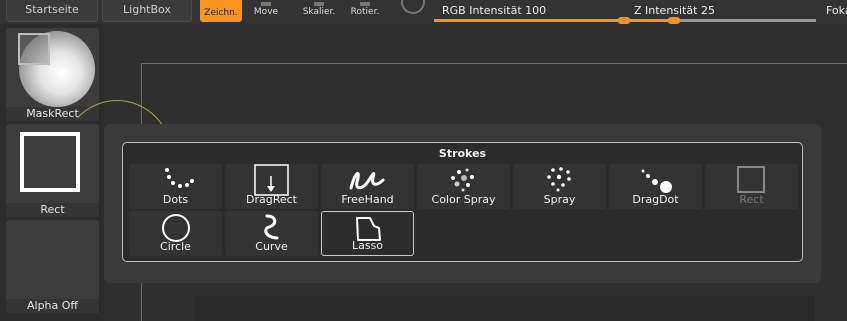 This screenshot has width=847, height=321. What do you see at coordinates (462, 153) in the screenshot?
I see `strokes-popup-title: Strokes` at bounding box center [462, 153].